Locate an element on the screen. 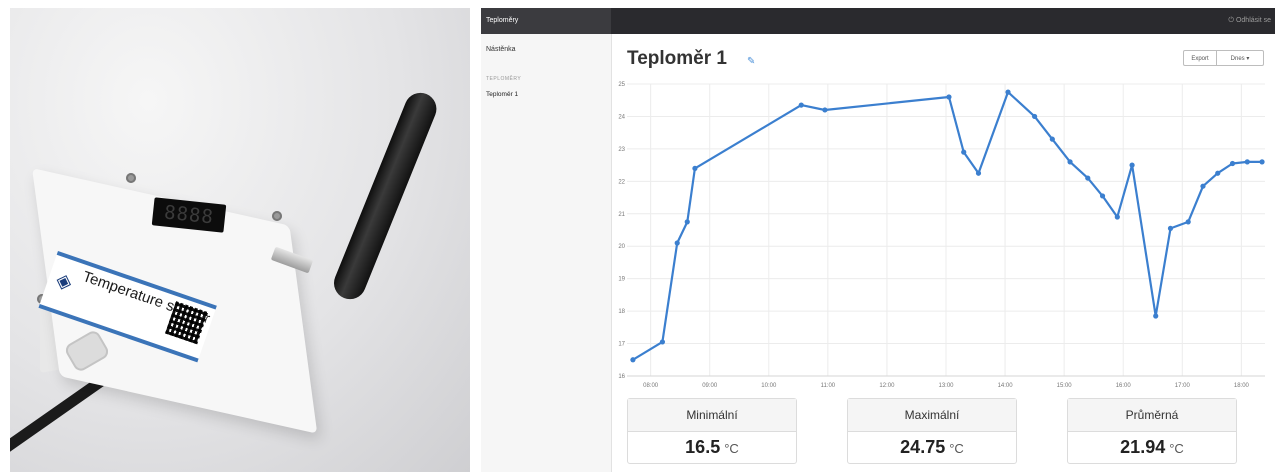  x-tick-label: 14:00 is located at coordinates (1006, 386).